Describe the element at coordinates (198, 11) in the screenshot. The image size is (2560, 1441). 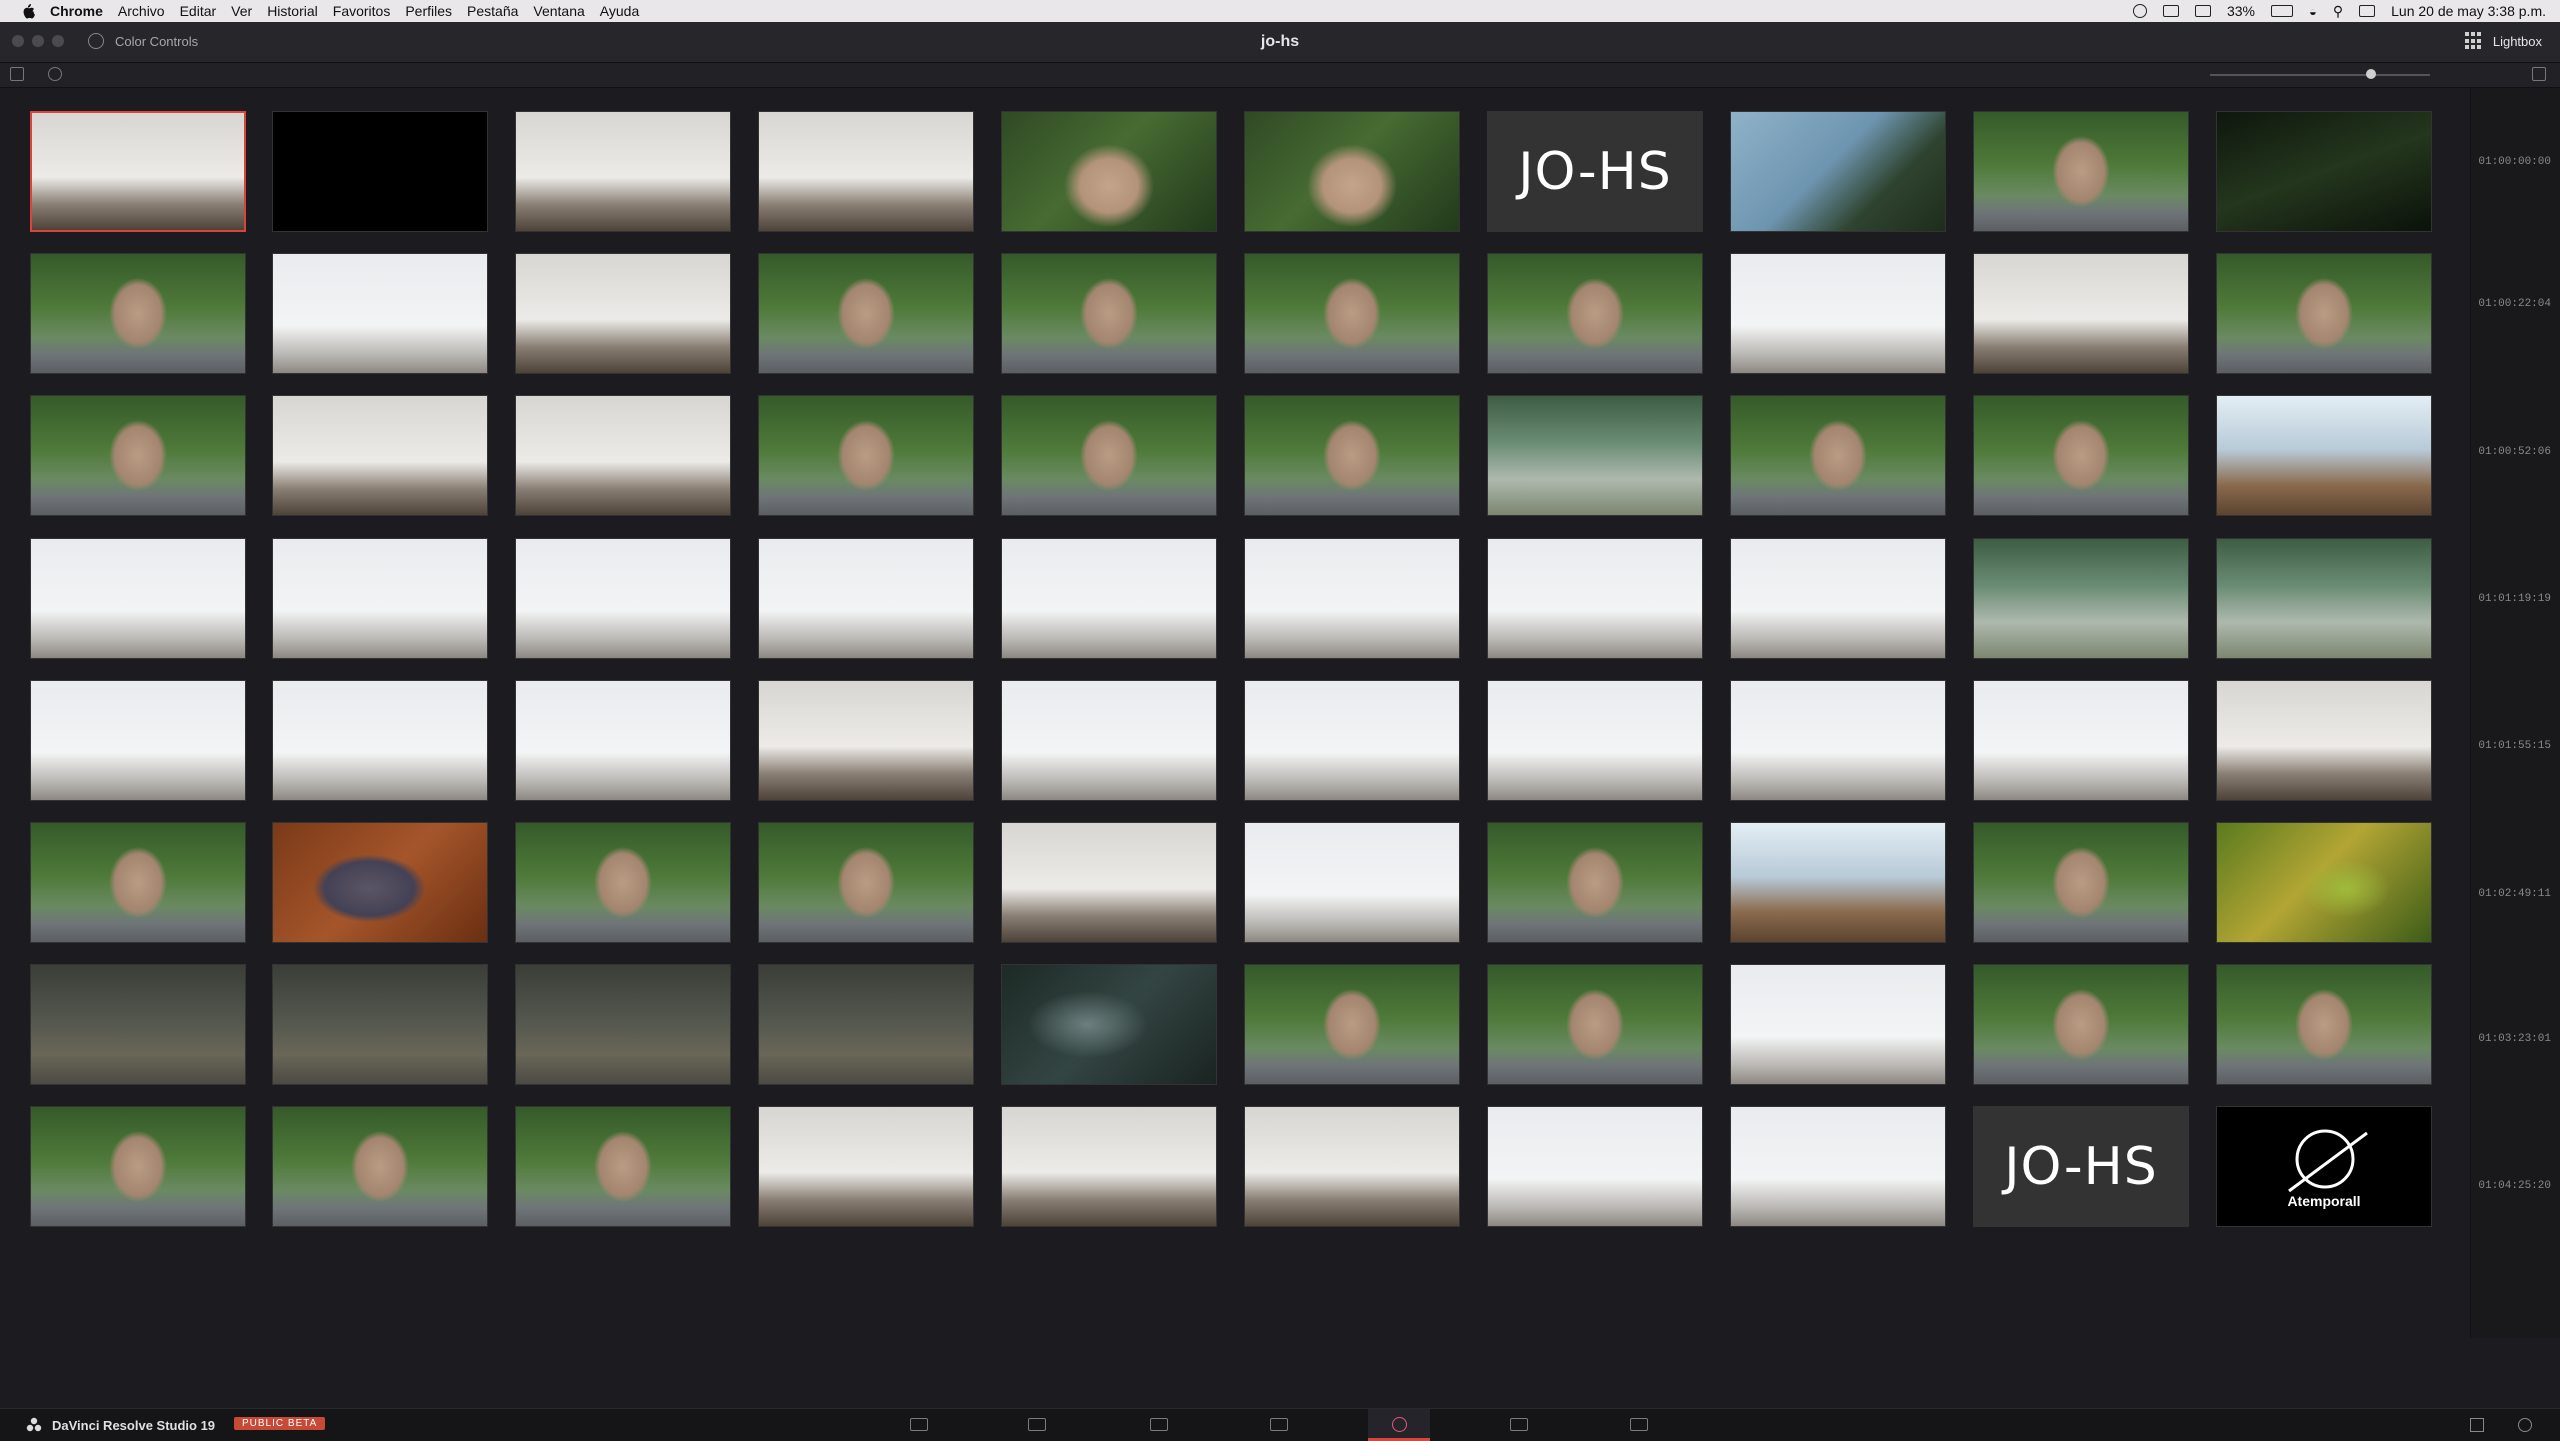
I see `menu-editar: Editar` at that location.